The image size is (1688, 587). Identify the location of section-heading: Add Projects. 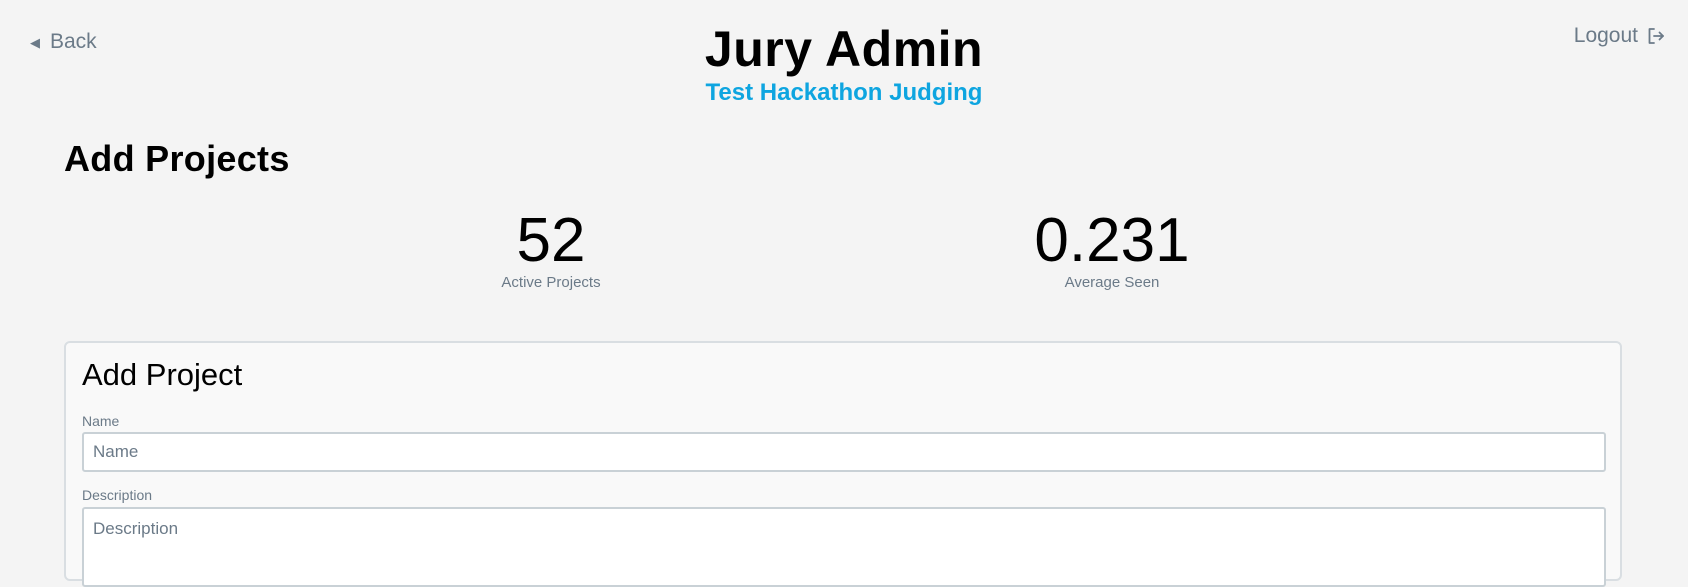
(177, 158).